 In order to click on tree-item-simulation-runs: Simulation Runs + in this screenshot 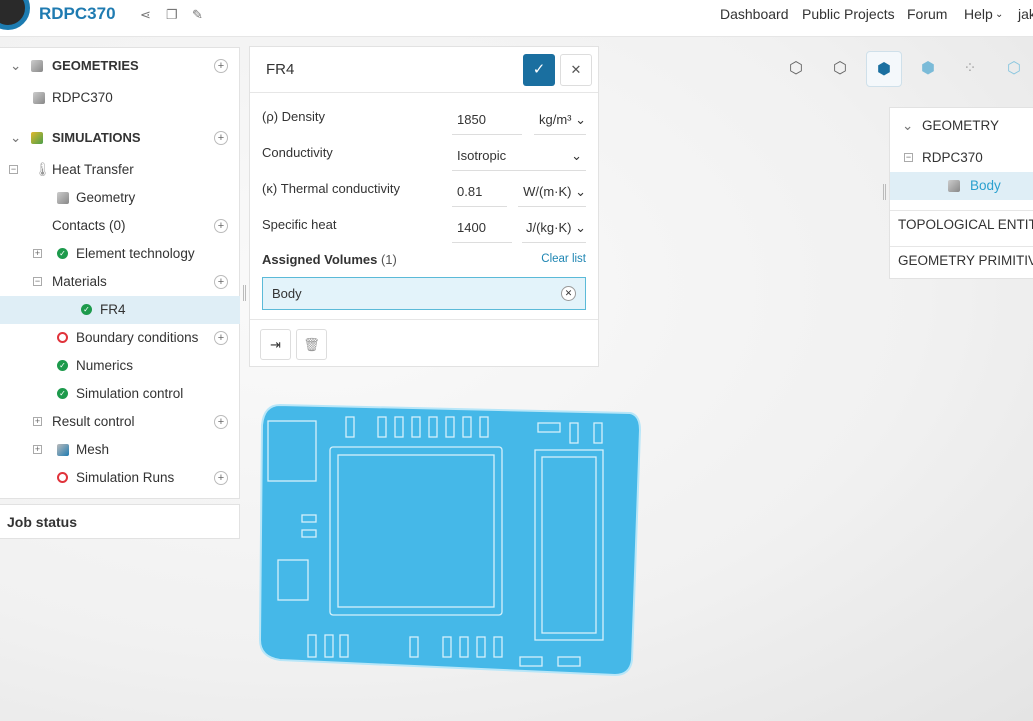, I will do `click(120, 478)`.